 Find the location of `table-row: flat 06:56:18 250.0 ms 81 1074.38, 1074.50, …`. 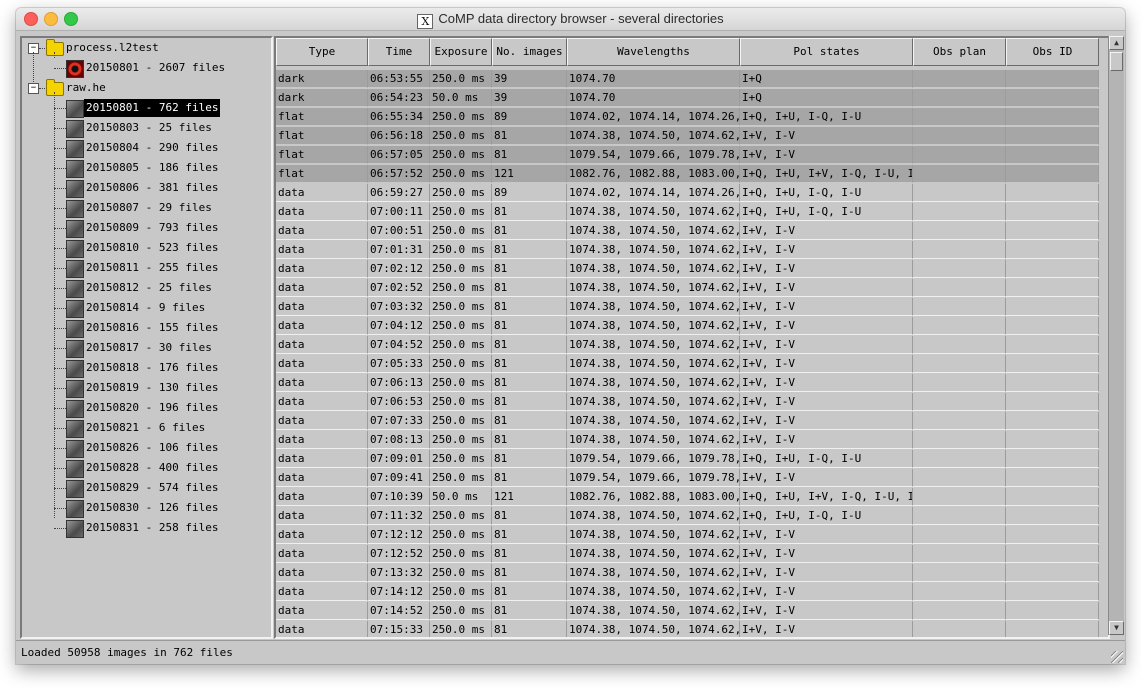

table-row: flat 06:56:18 250.0 ms 81 1074.38, 1074.50, … is located at coordinates (687, 136).